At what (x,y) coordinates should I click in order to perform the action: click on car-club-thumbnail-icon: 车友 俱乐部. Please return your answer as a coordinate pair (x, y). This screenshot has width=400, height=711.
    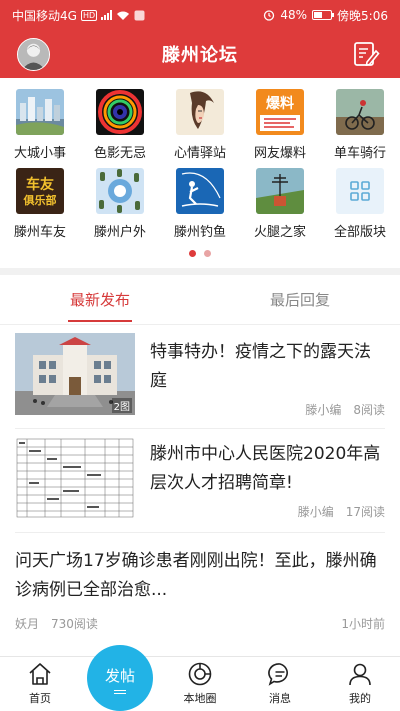
    Looking at the image, I should click on (40, 191).